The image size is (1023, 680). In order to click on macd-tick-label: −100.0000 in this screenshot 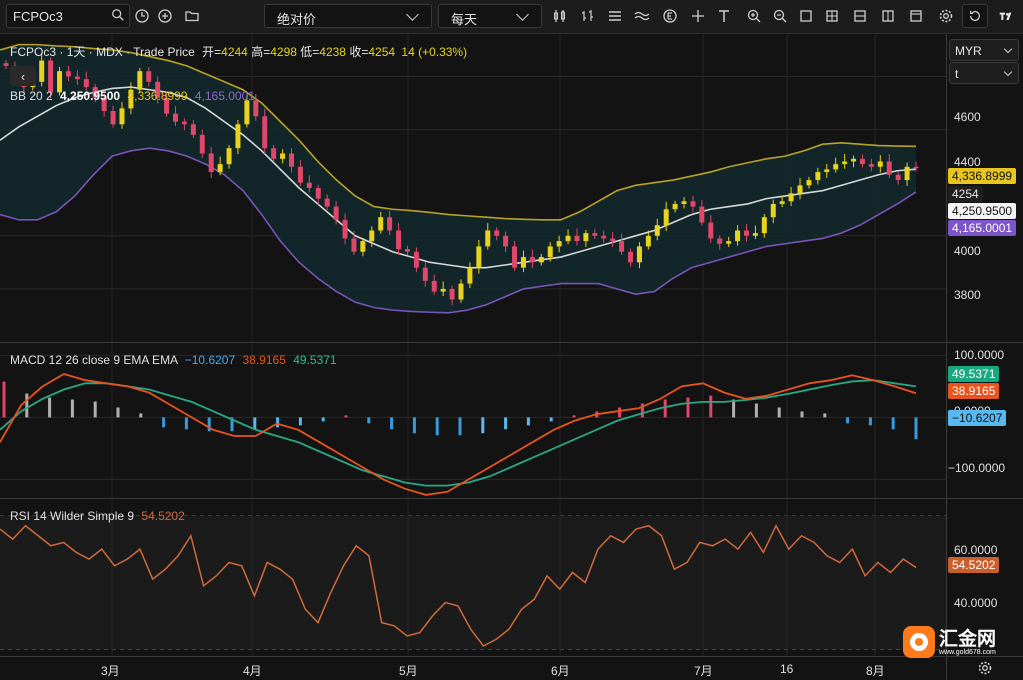, I will do `click(977, 468)`.